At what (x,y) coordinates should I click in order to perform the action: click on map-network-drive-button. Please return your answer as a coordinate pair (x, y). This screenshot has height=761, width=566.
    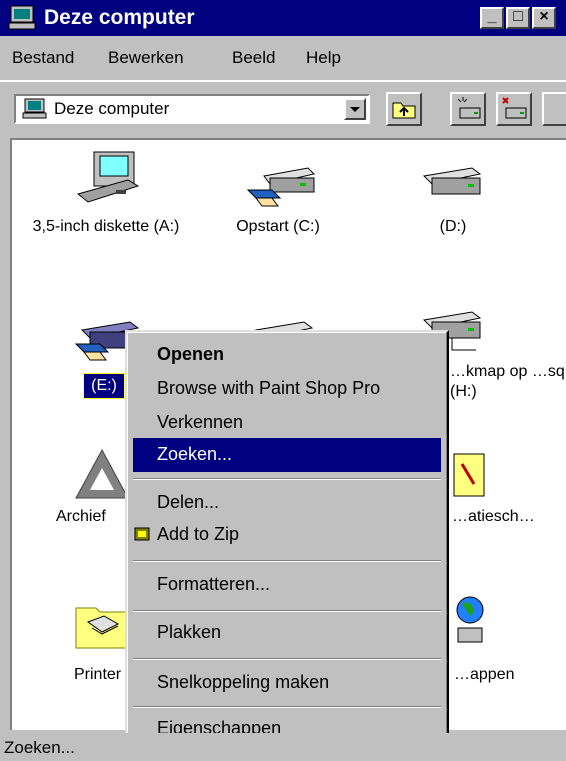
    Looking at the image, I should click on (468, 109).